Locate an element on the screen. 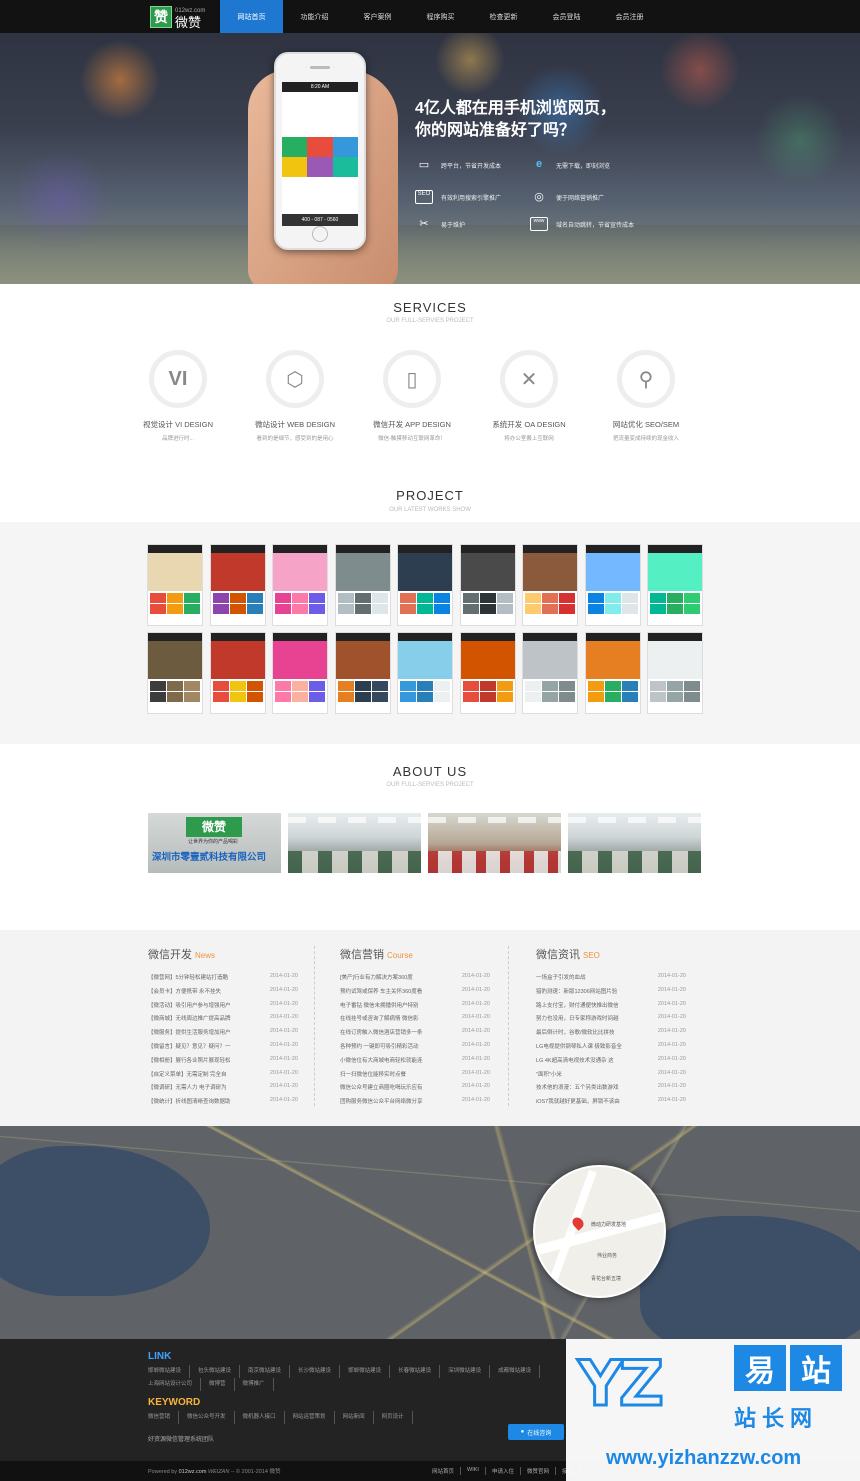 This screenshot has height=1481, width=860. news-item: 【微相册】展行各业照片展现轻松 2014-01-20 is located at coordinates (223, 1063).